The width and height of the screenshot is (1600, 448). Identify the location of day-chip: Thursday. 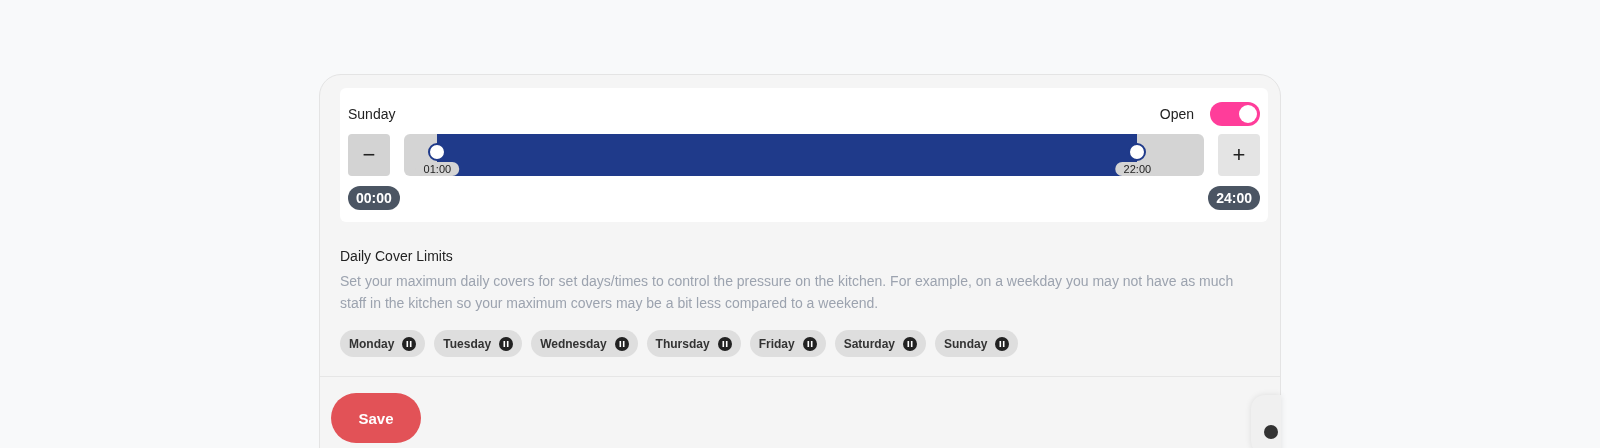
(693, 343).